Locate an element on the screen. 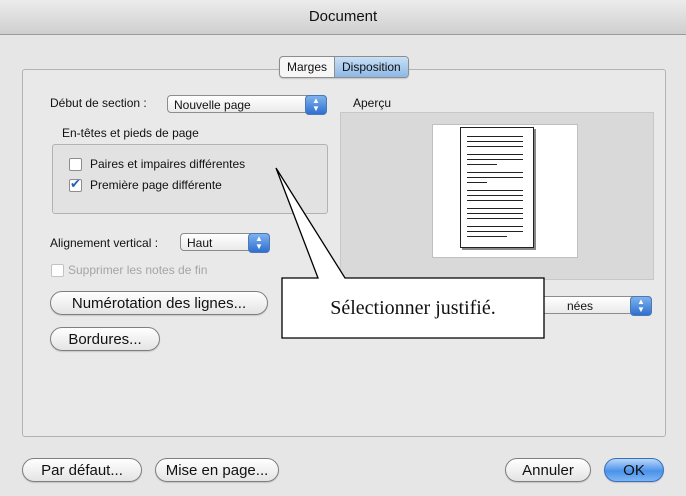  cancel-button: Annuler is located at coordinates (548, 470).